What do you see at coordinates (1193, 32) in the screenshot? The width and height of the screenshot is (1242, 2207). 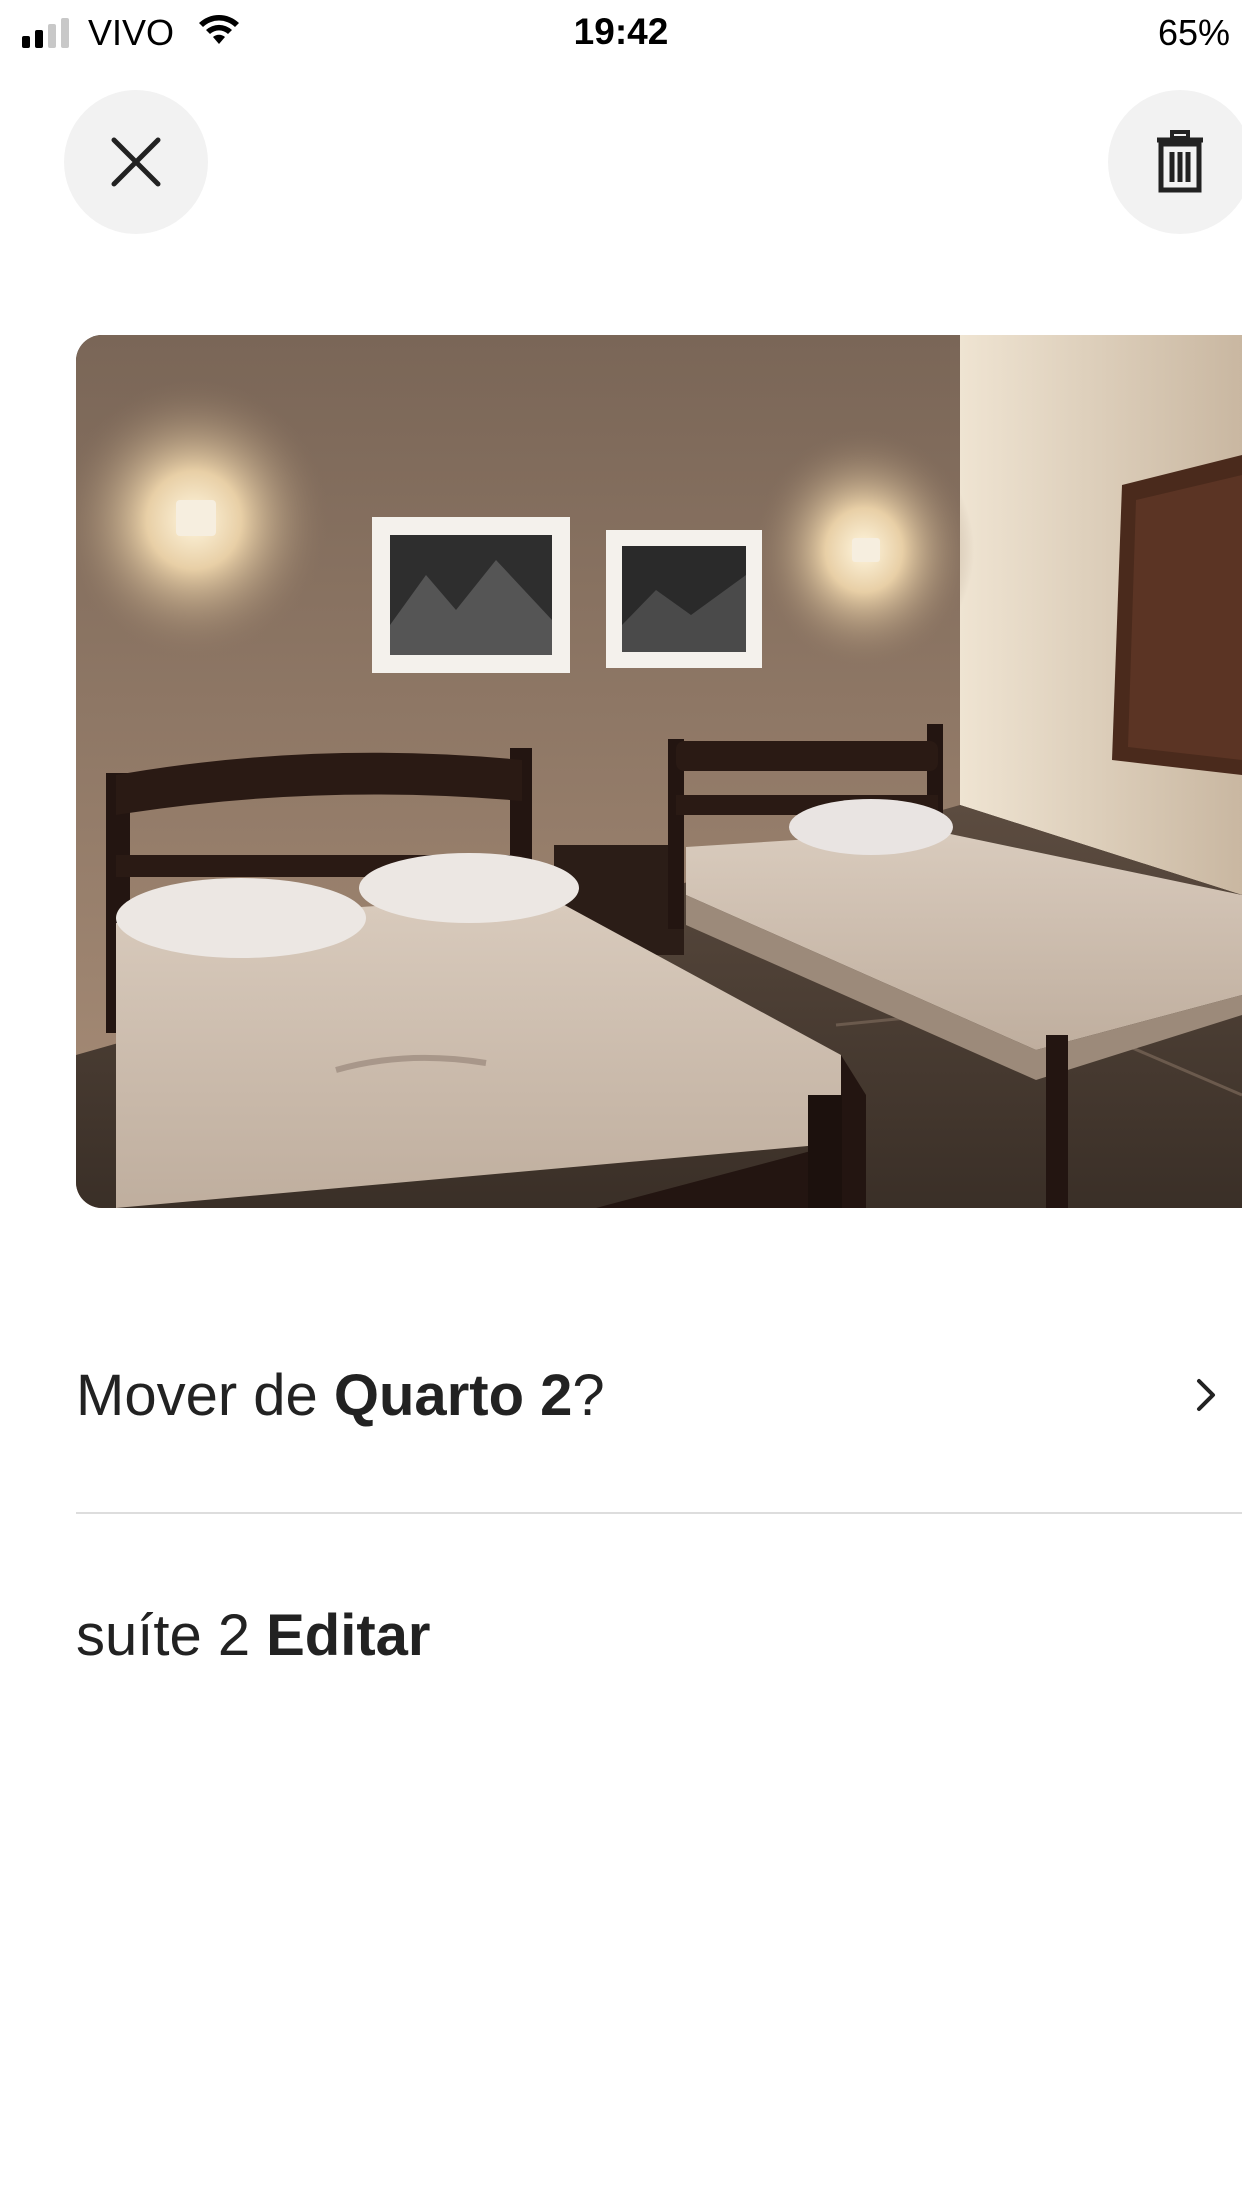 I see `battery-percentage: 65%` at bounding box center [1193, 32].